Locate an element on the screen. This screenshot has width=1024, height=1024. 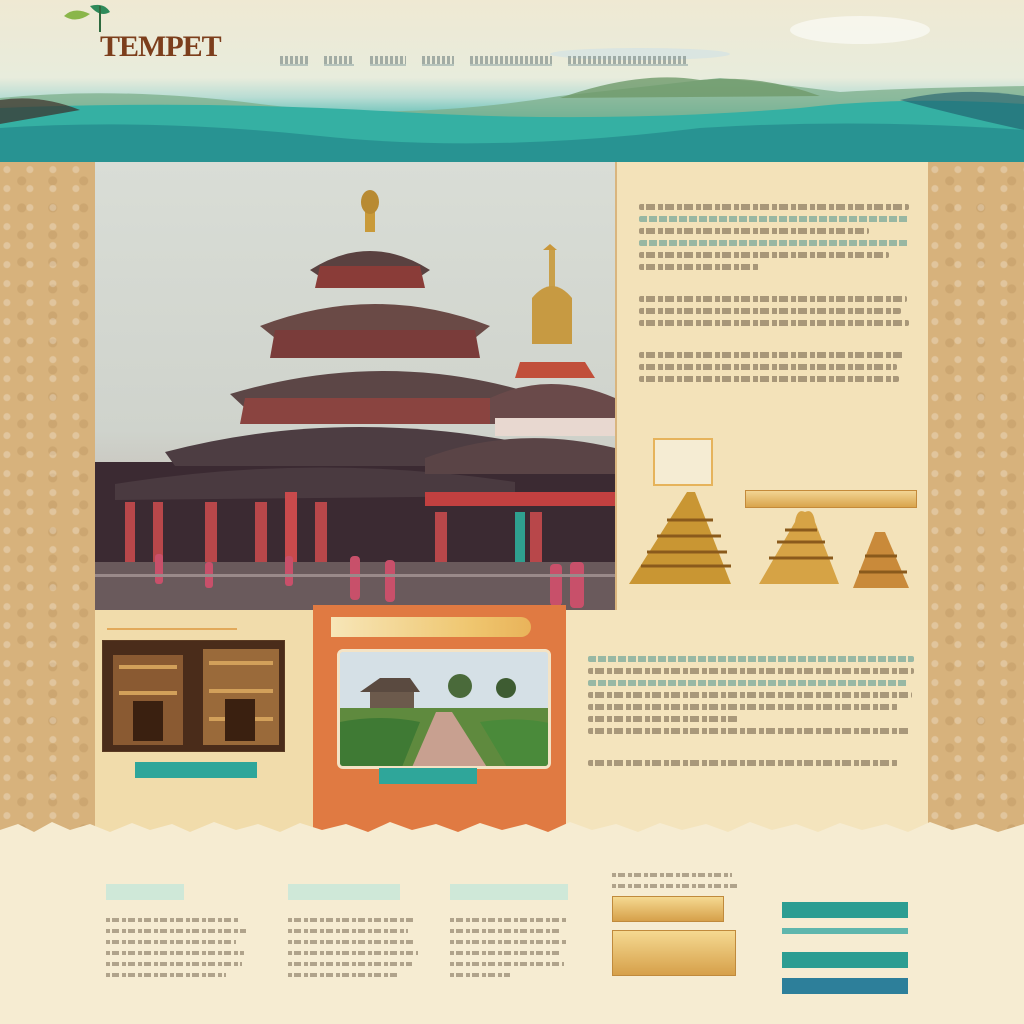
feature-card-middle is located at coordinates (439, 720).